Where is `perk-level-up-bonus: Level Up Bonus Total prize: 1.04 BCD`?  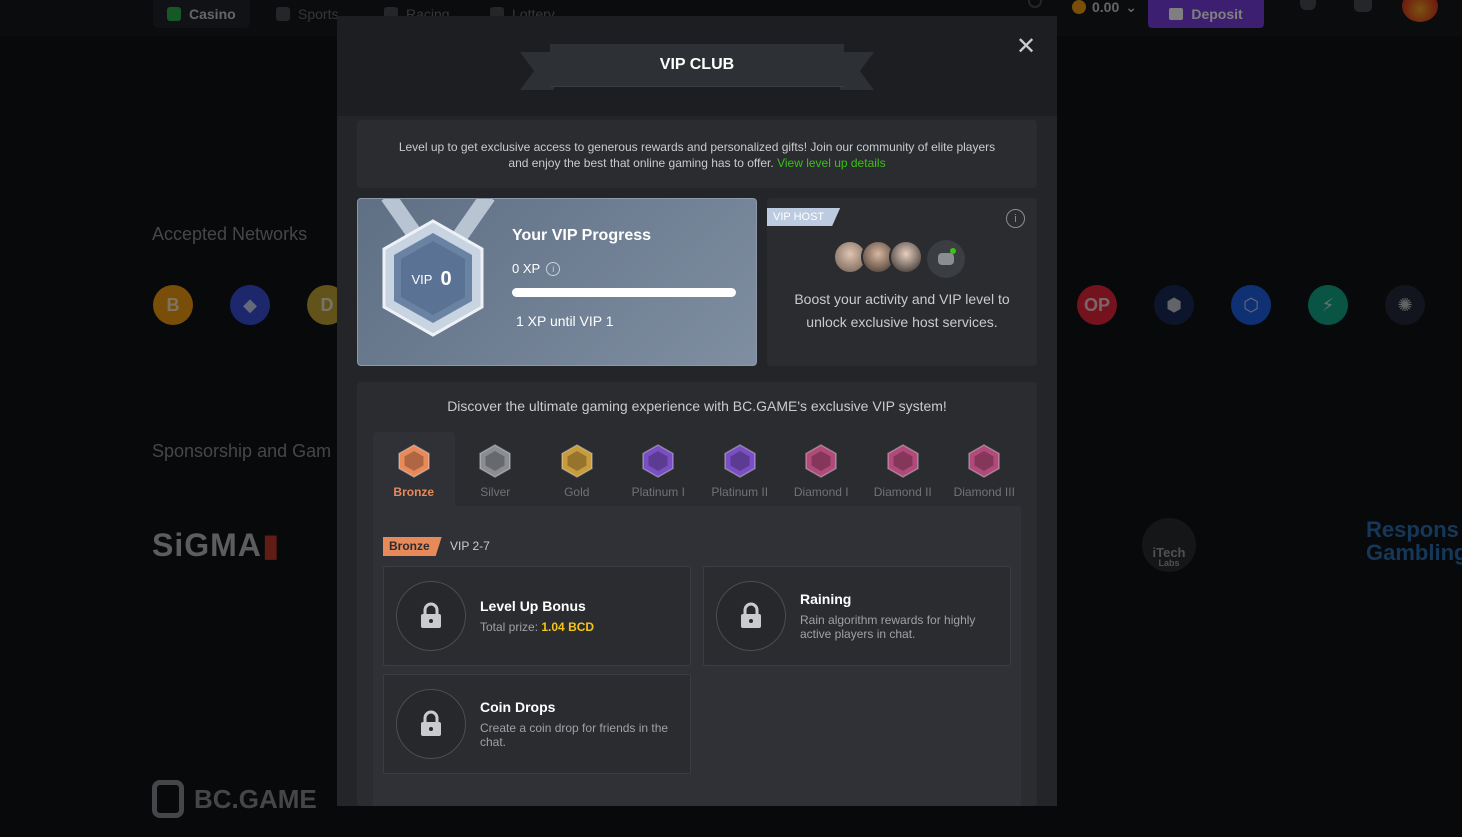
perk-level-up-bonus: Level Up Bonus Total prize: 1.04 BCD is located at coordinates (537, 616).